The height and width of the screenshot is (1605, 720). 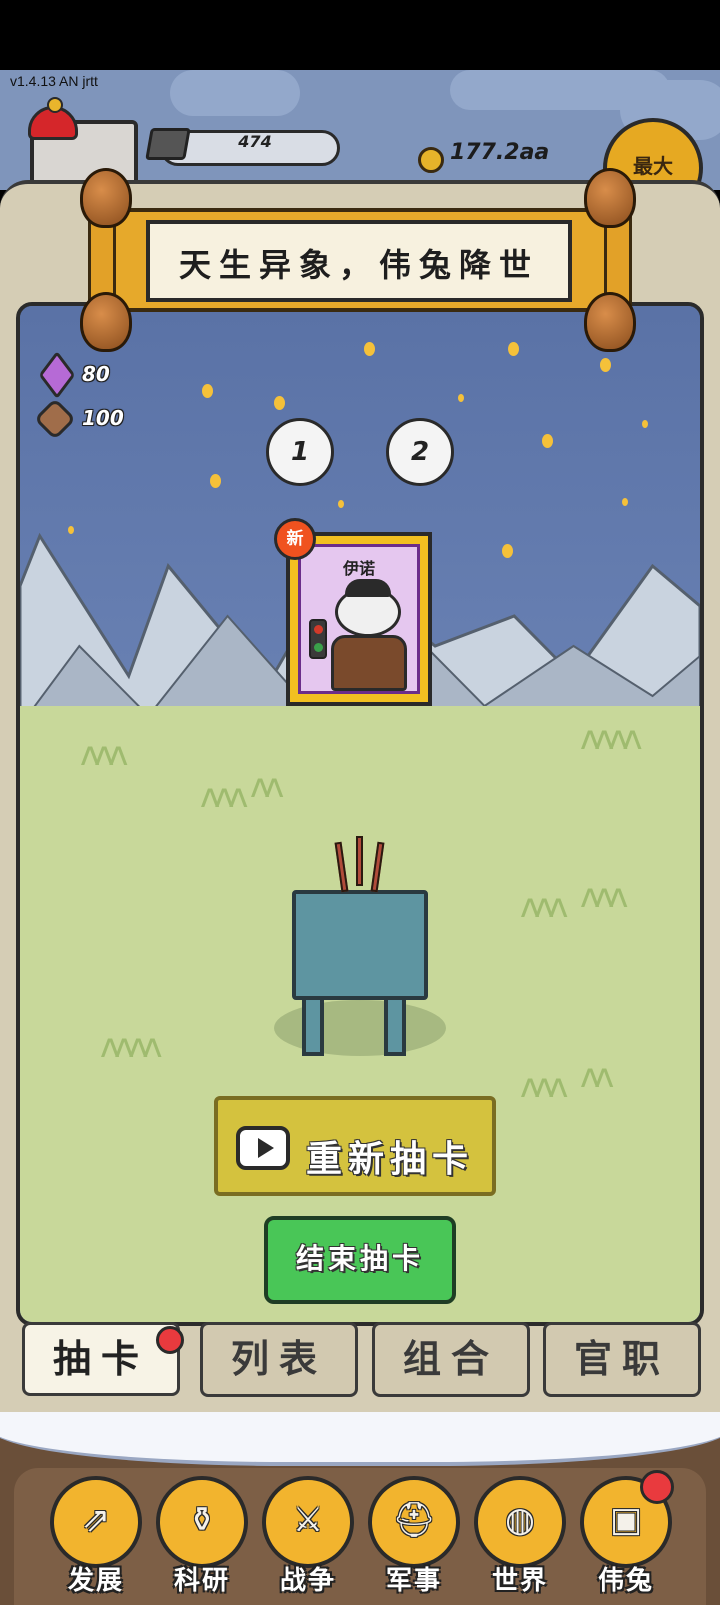 What do you see at coordinates (520, 1520) in the screenshot?
I see `globe-icon: ◍` at bounding box center [520, 1520].